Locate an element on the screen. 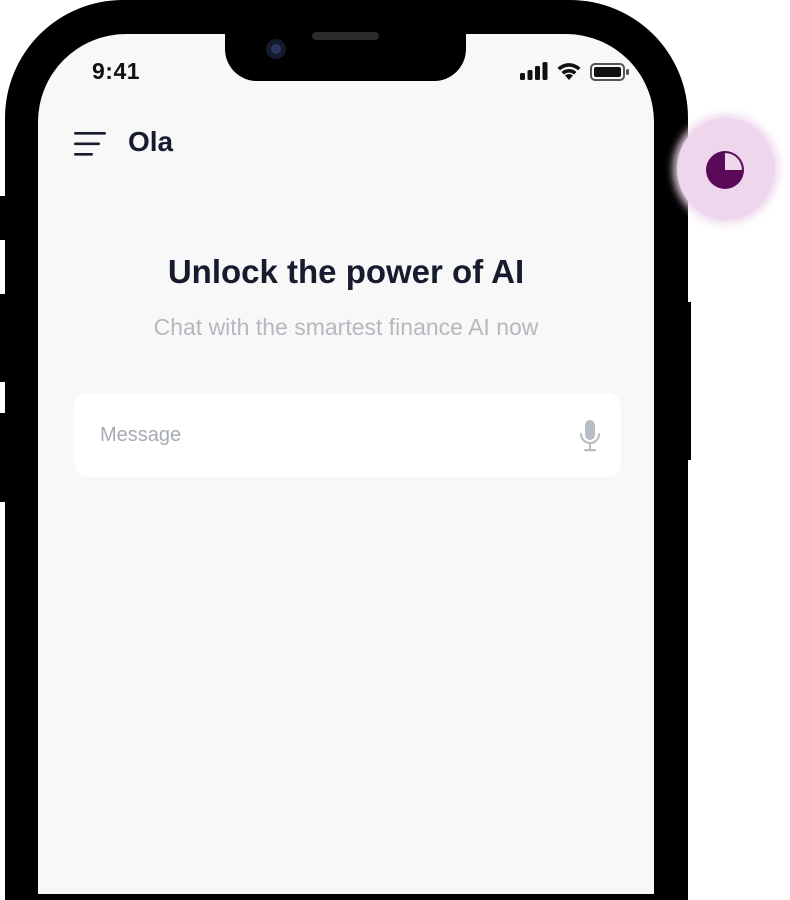 This screenshot has width=790, height=900. hamburger-menu-icon is located at coordinates (91, 144).